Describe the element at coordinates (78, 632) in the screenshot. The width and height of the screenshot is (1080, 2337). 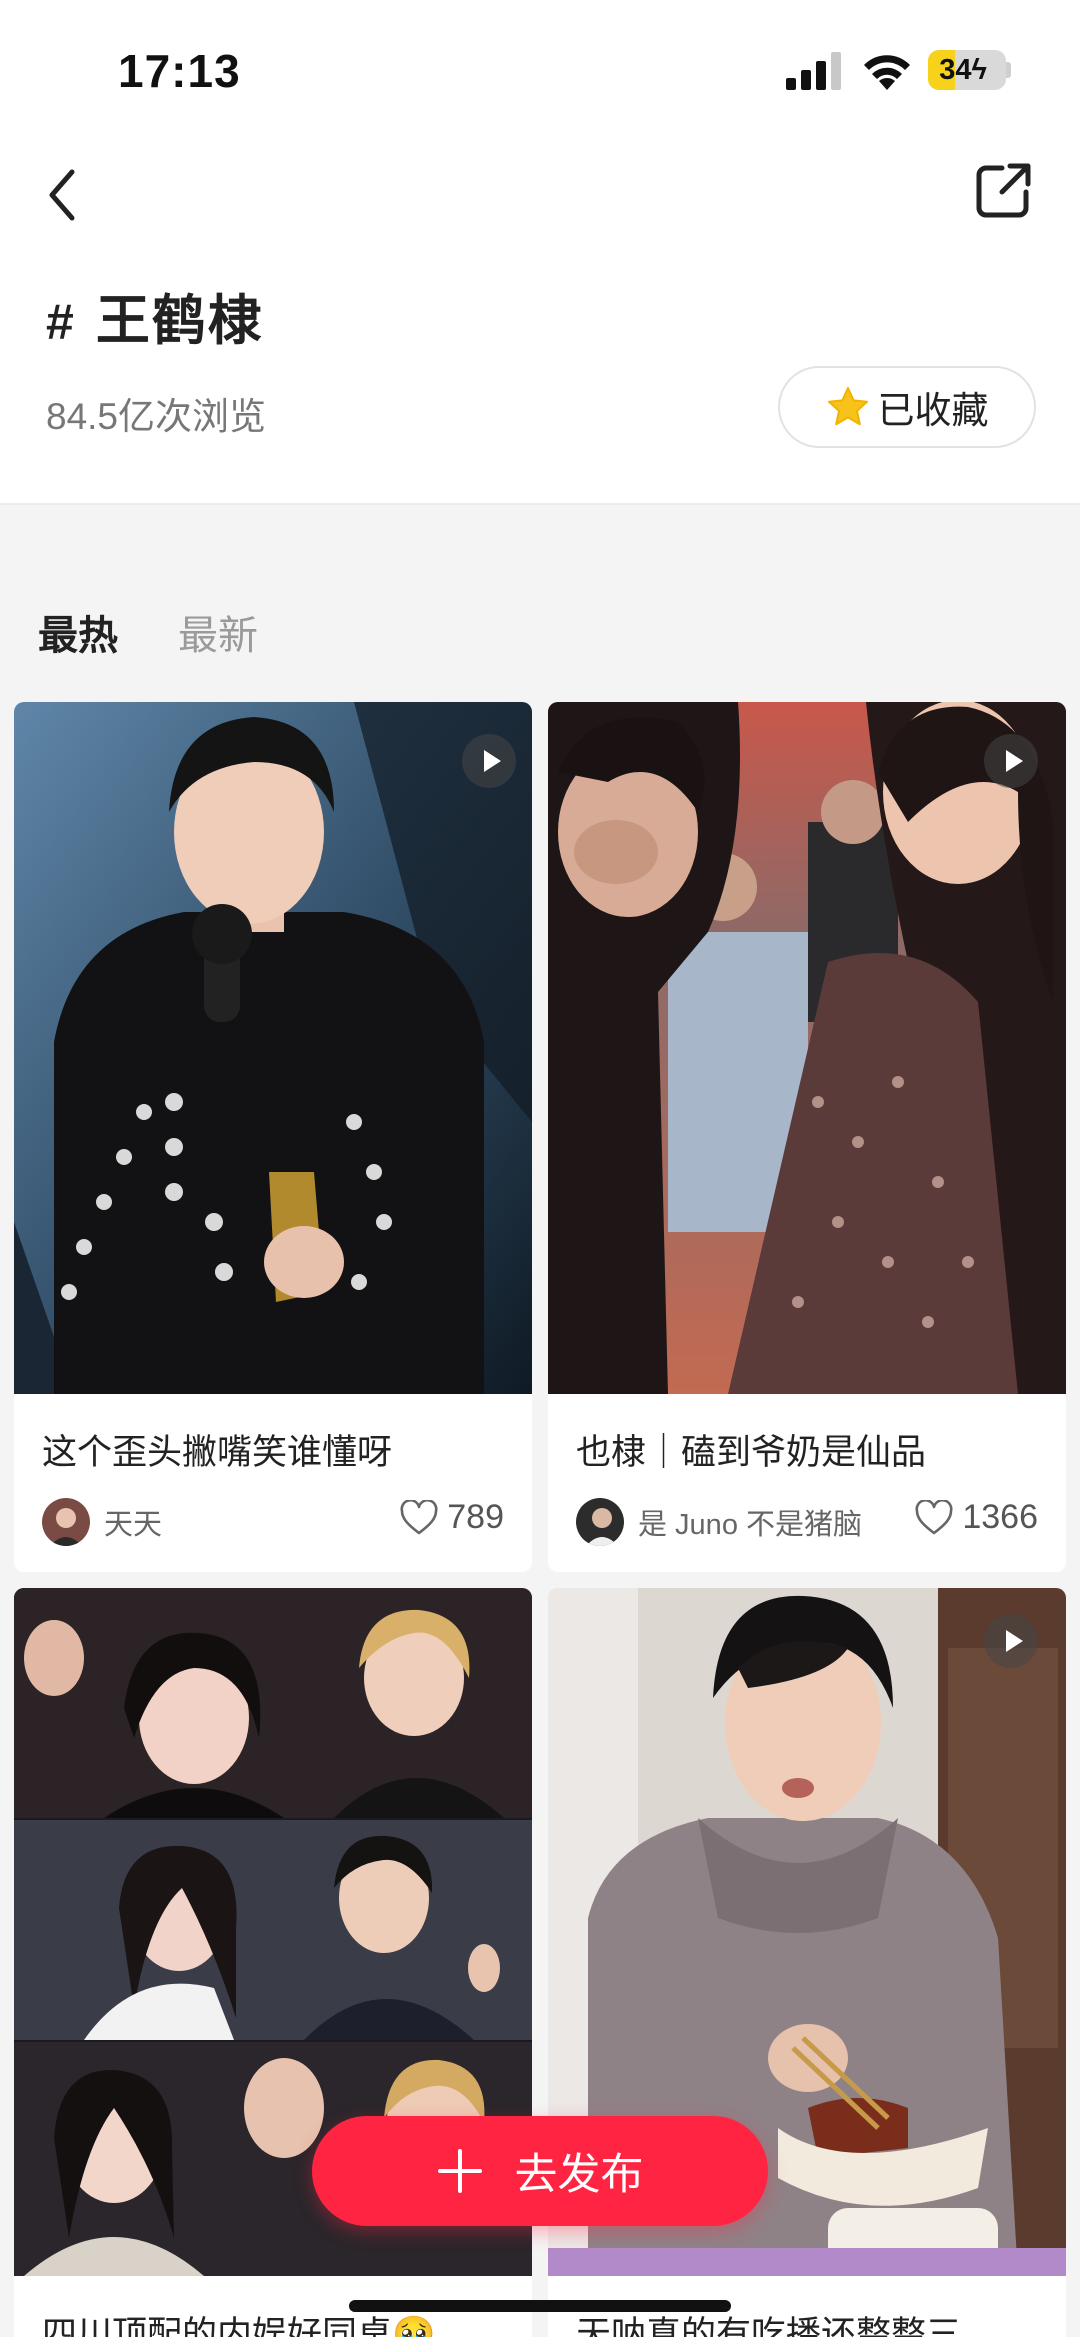
I see `tab-hottest: 最热` at that location.